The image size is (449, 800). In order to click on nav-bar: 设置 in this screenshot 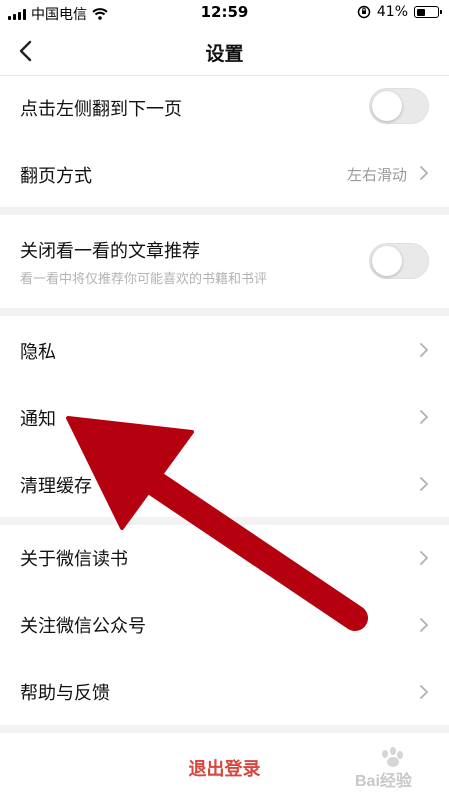, I will do `click(224, 51)`.